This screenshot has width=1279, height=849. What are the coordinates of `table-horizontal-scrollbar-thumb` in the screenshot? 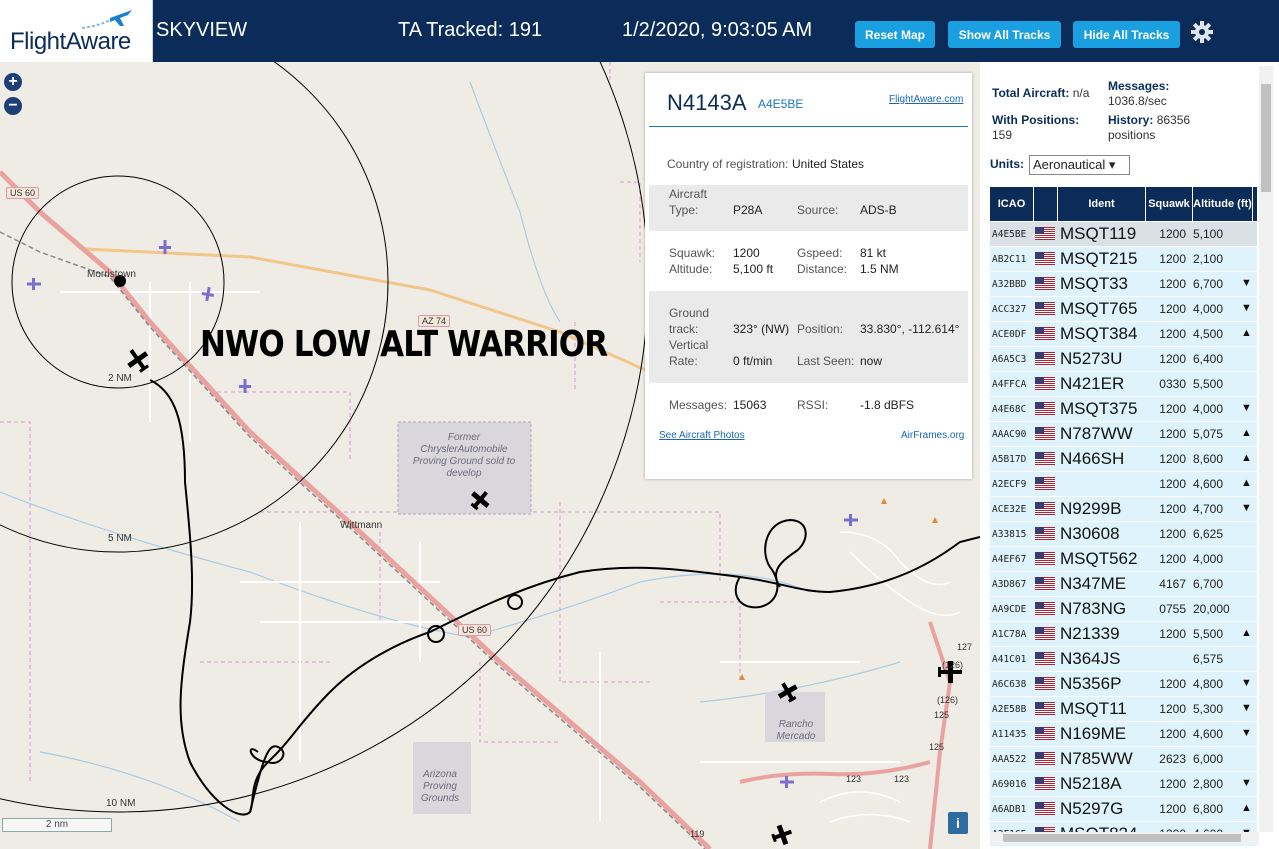 It's located at (1122, 838).